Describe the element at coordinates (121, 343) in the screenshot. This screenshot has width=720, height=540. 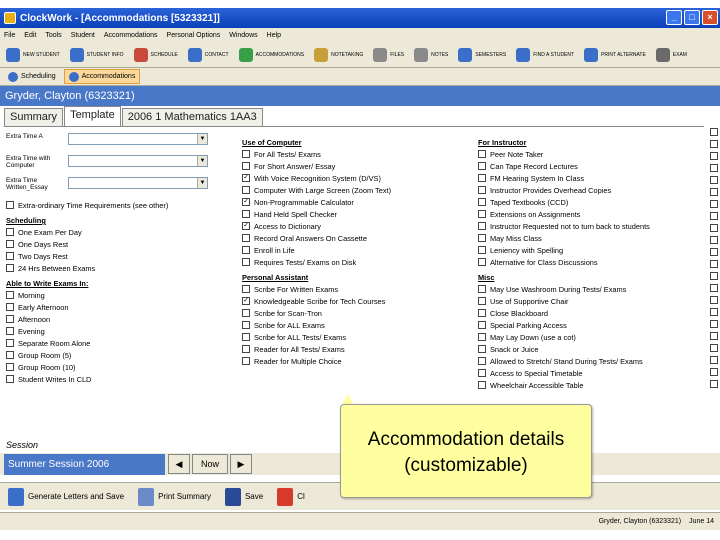
I see `checkbox-row-separate-room-alone: Separate Room Alone` at that location.